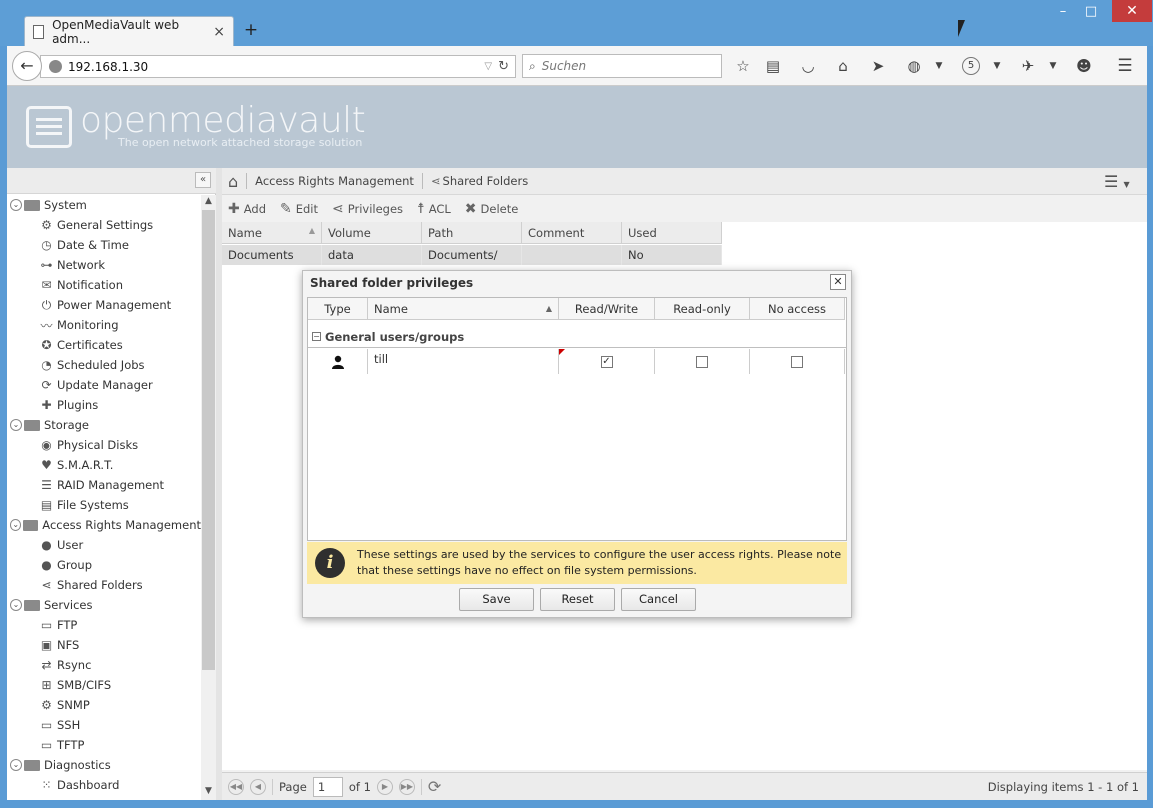 The image size is (1153, 808). Describe the element at coordinates (503, 66) in the screenshot. I see `reload-icon: ↻` at that location.